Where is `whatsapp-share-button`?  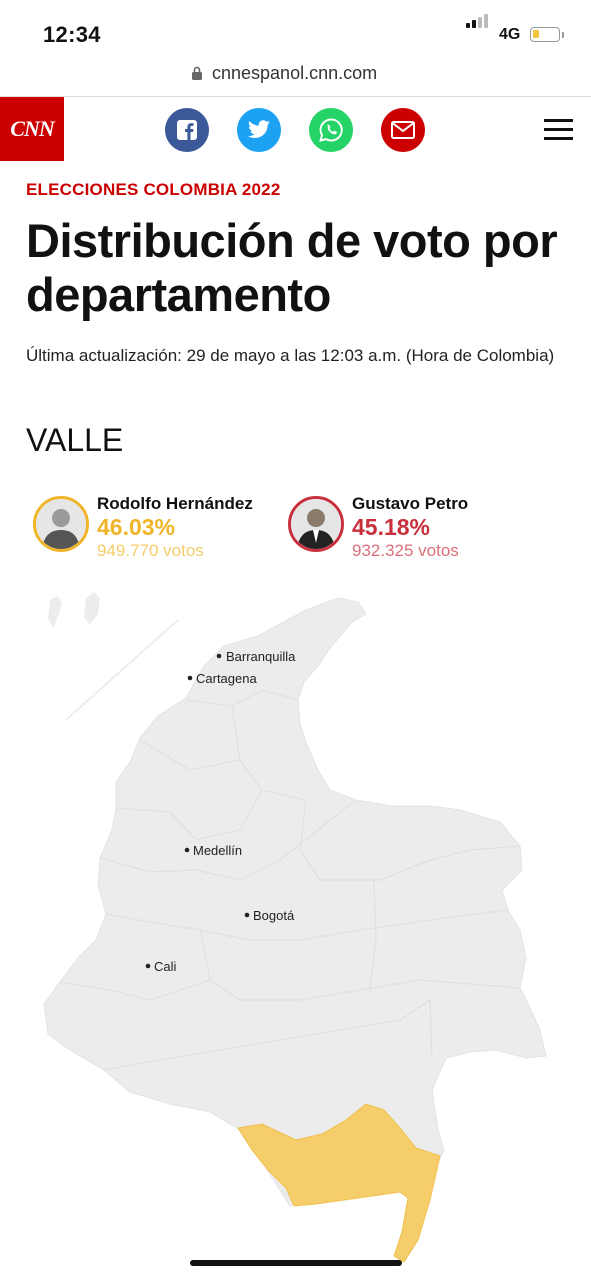
whatsapp-share-button is located at coordinates (331, 130).